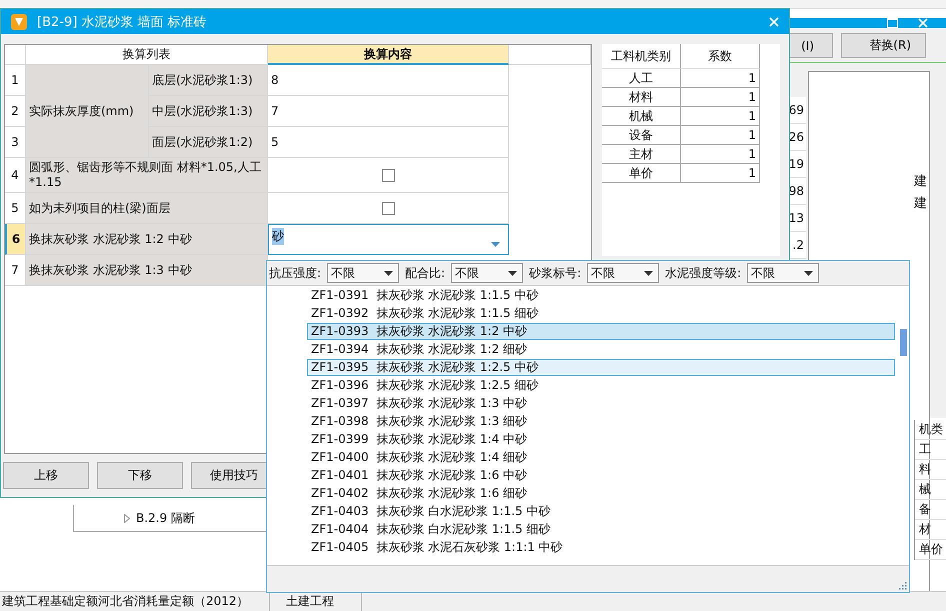 The image size is (946, 611). What do you see at coordinates (601, 295) in the screenshot?
I see `list-item: ZF1-0391 抹灰砂浆 水泥砂浆 1:1.5 中砂` at bounding box center [601, 295].